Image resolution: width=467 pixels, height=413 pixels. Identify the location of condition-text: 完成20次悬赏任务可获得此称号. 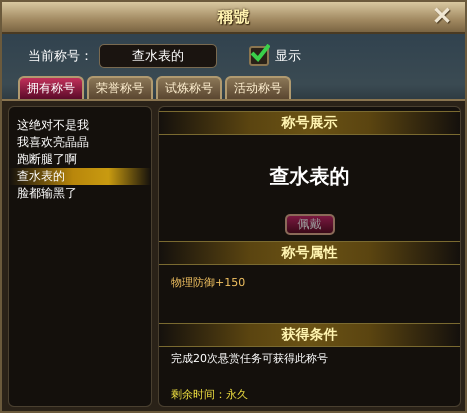
(249, 359).